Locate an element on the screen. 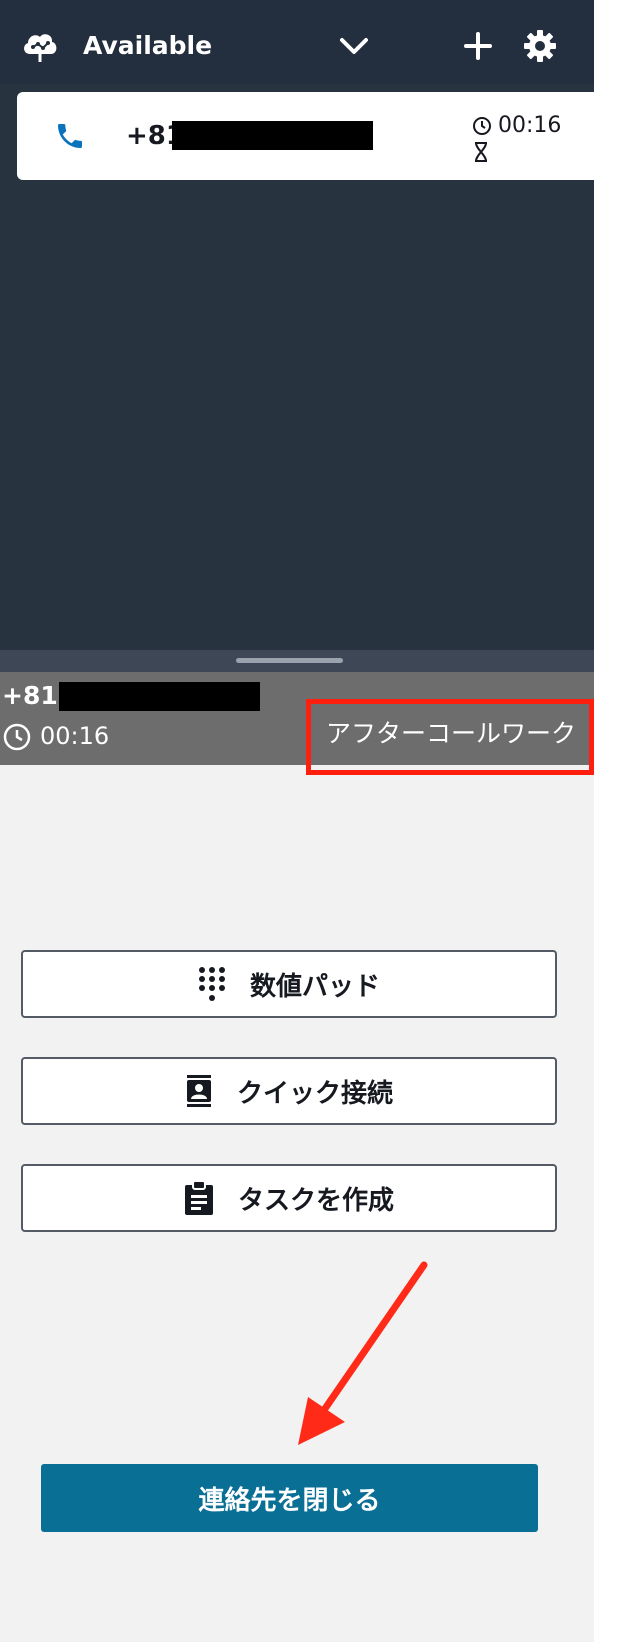 The image size is (622, 1642). window-edge is located at coordinates (608, 821).